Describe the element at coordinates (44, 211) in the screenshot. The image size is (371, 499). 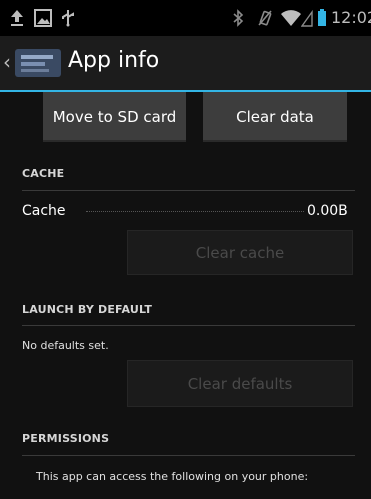
I see `cache-label: Cache` at that location.